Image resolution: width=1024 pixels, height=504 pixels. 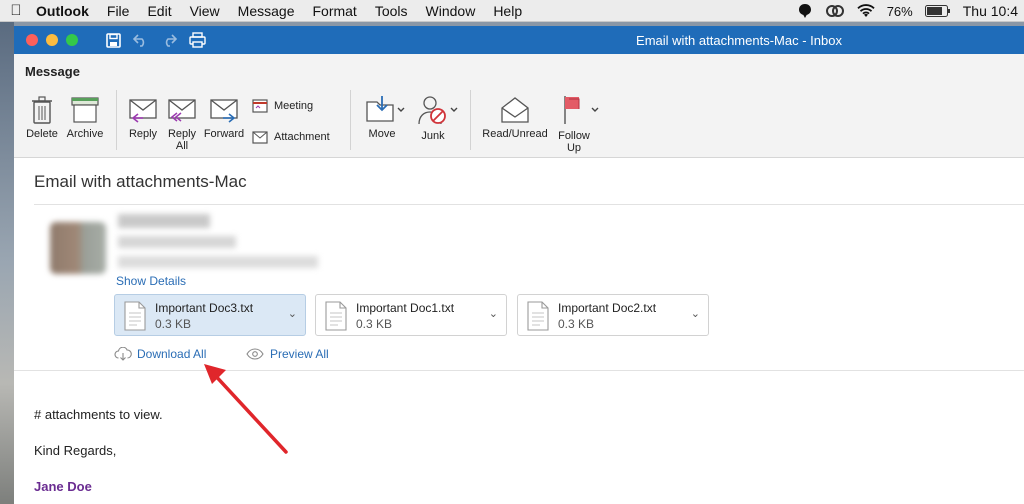 I want to click on minimize-window-button, so click(x=52, y=40).